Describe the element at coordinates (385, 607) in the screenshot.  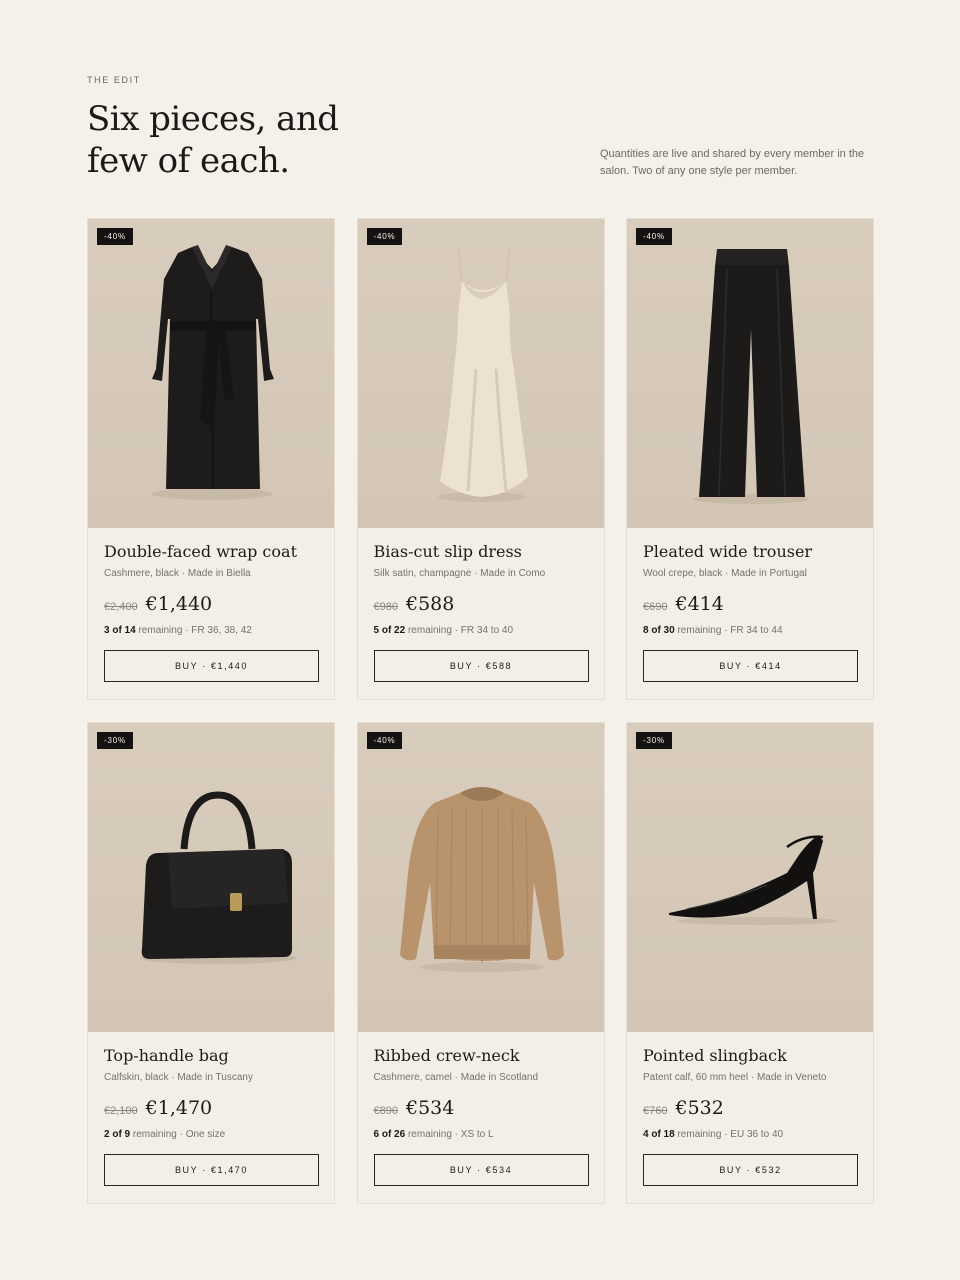
I see `original-price: €980` at that location.